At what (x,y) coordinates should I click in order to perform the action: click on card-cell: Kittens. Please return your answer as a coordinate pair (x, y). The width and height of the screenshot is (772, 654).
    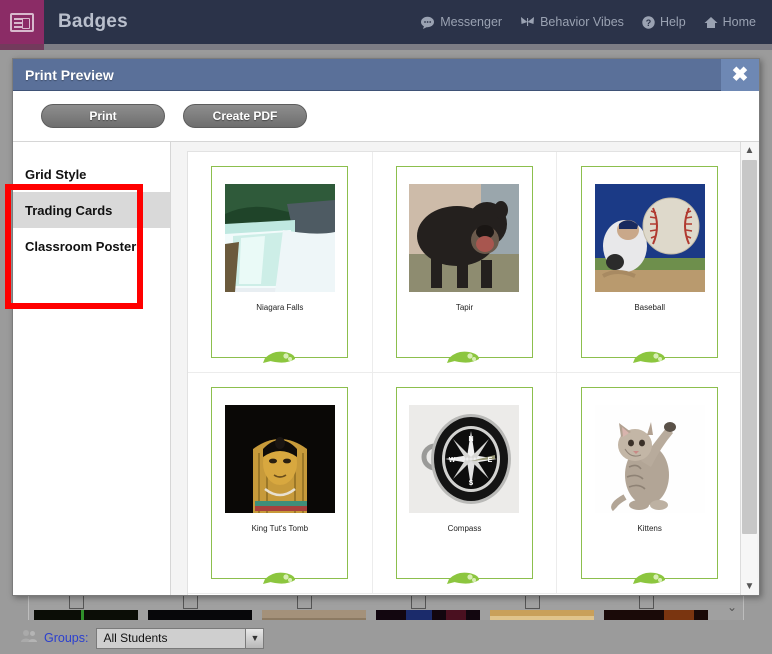
    Looking at the image, I should click on (649, 483).